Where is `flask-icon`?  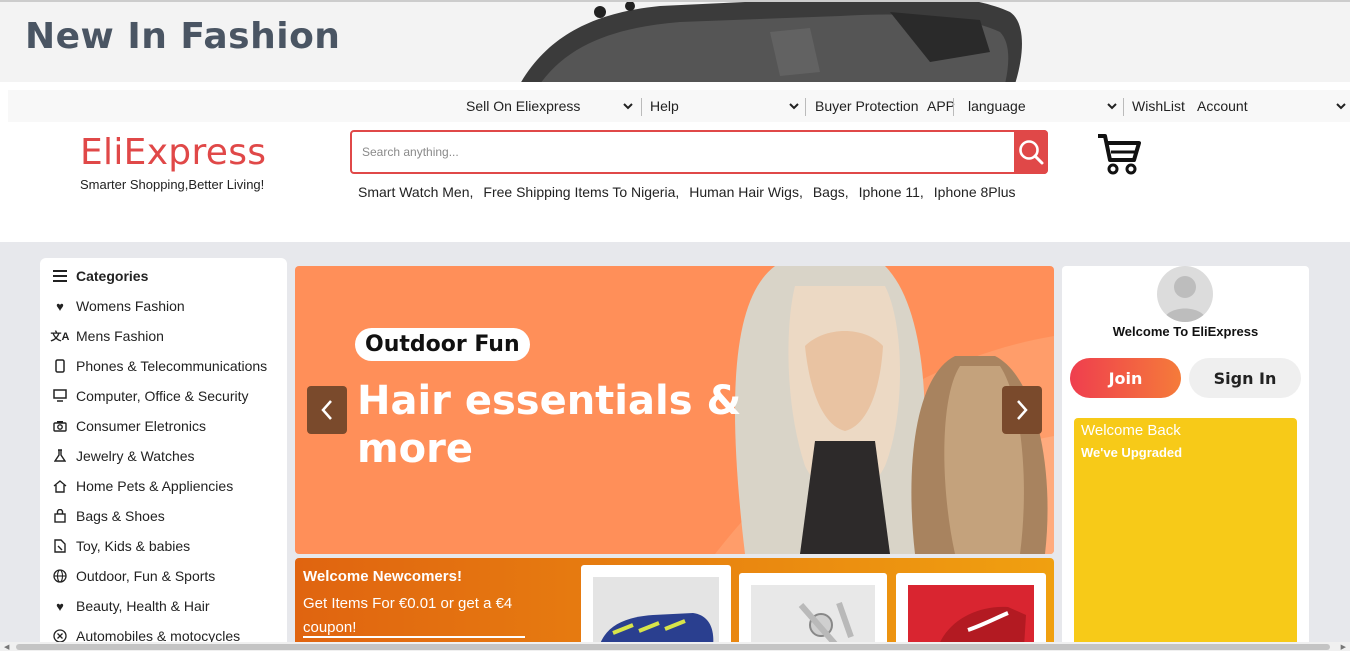
flask-icon is located at coordinates (60, 456).